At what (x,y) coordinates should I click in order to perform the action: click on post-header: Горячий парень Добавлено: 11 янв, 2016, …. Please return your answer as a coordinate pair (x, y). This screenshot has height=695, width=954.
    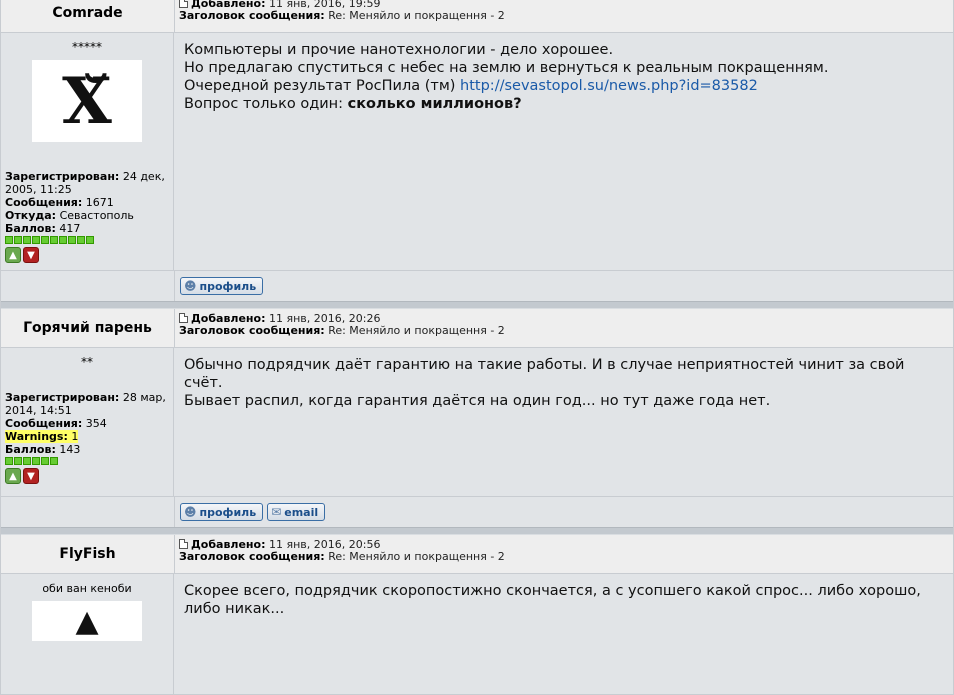
    Looking at the image, I should click on (477, 328).